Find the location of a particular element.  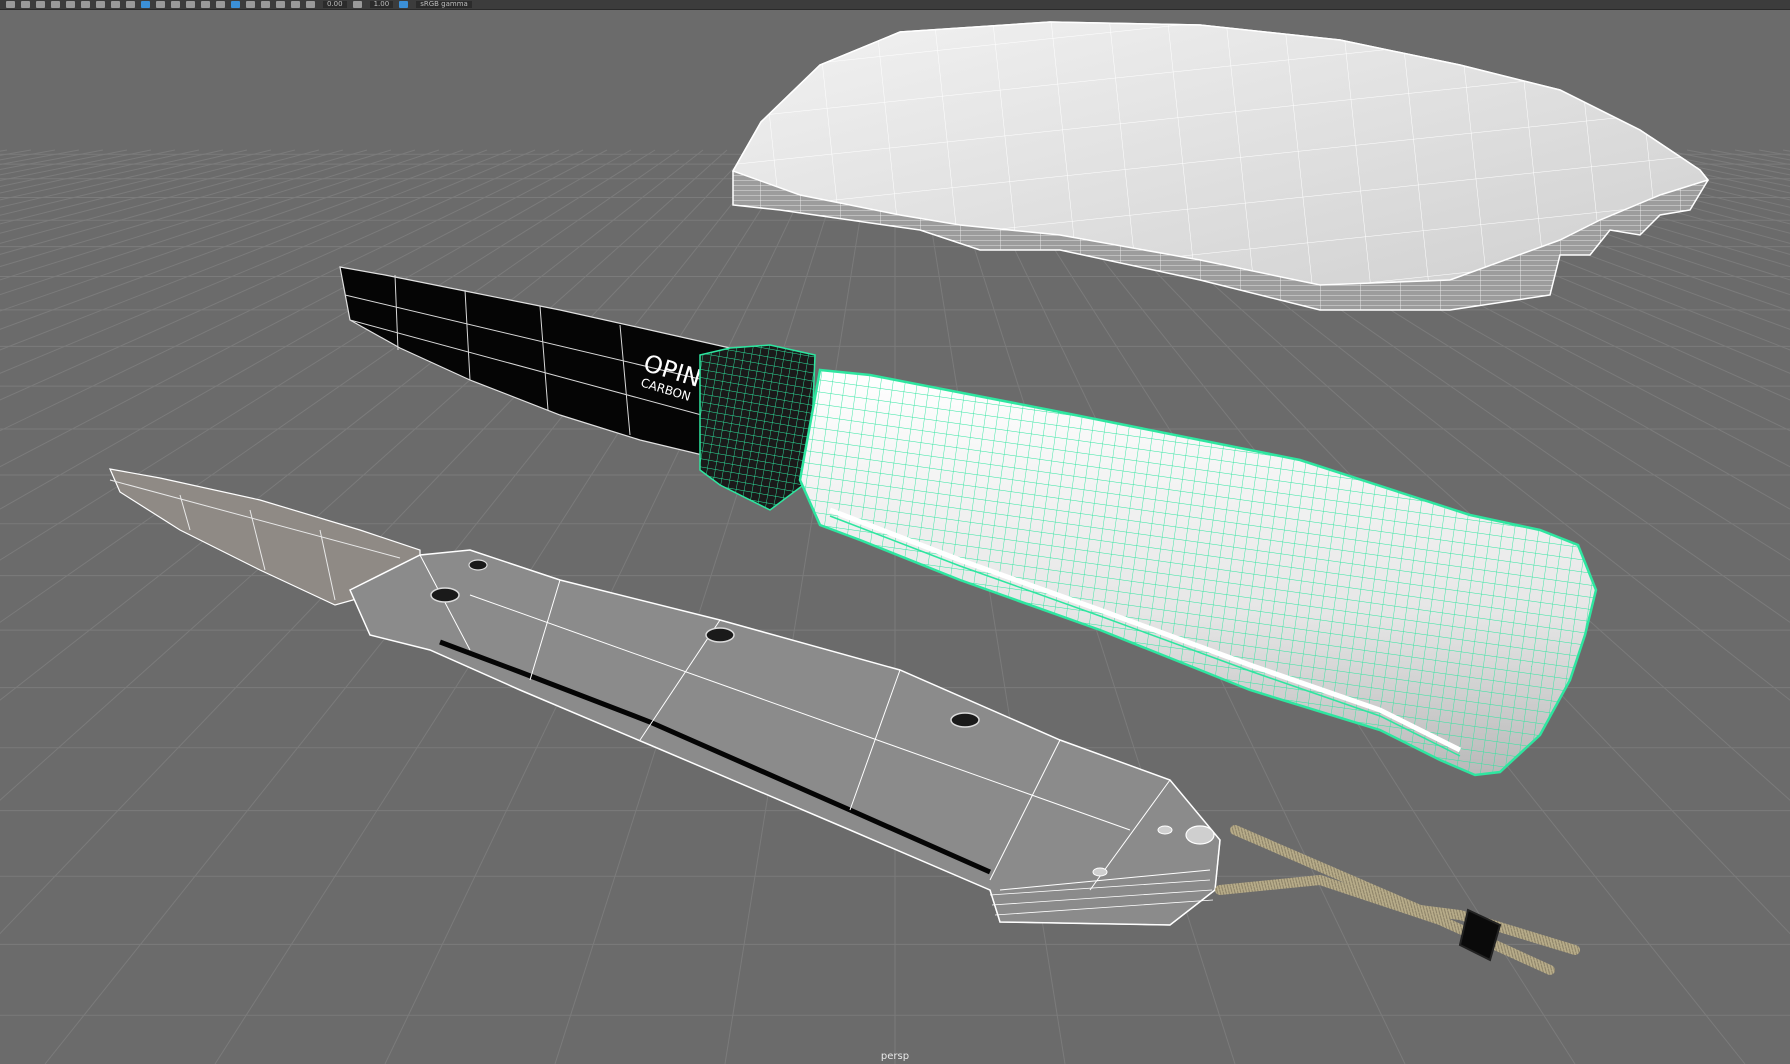

shadows-icon is located at coordinates (190, 4).